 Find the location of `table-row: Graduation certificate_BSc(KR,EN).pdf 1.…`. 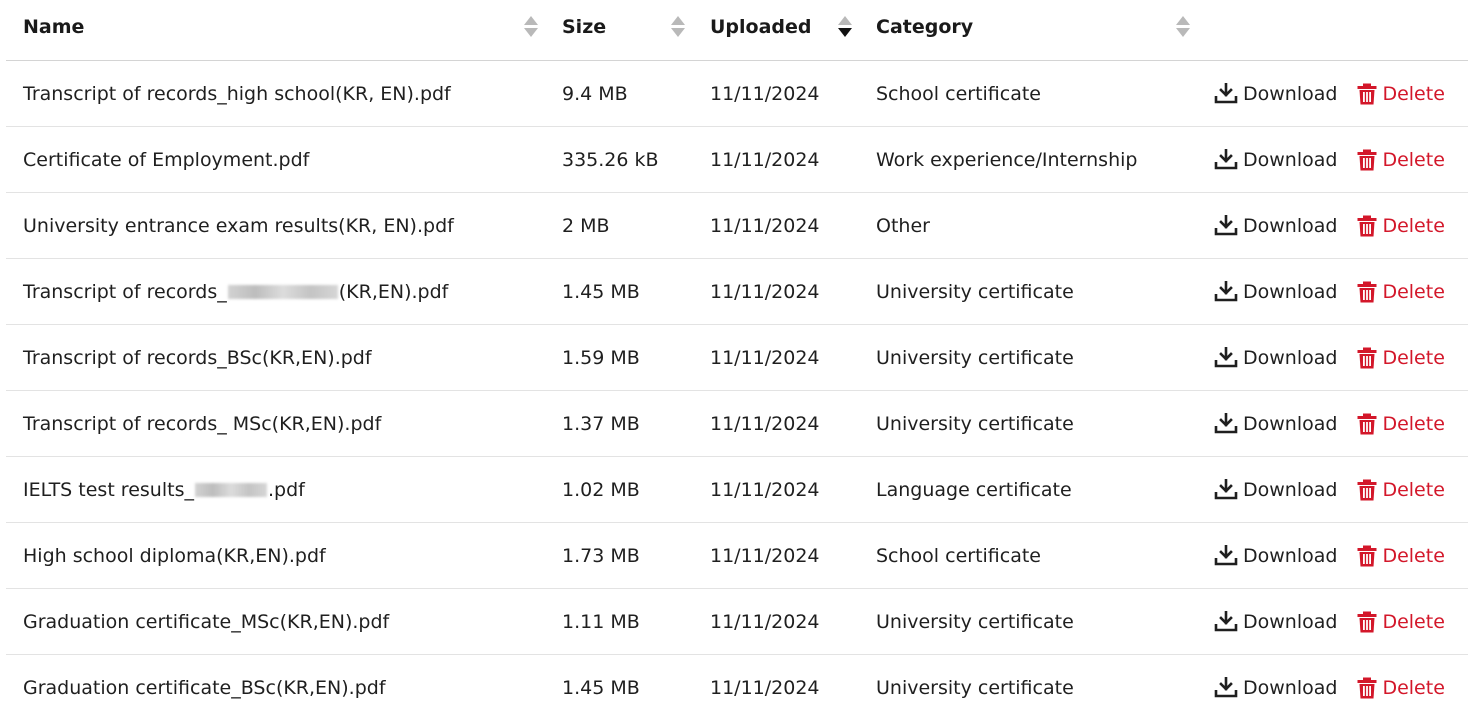

table-row: Graduation certificate_BSc(KR,EN).pdf 1.… is located at coordinates (737, 688).